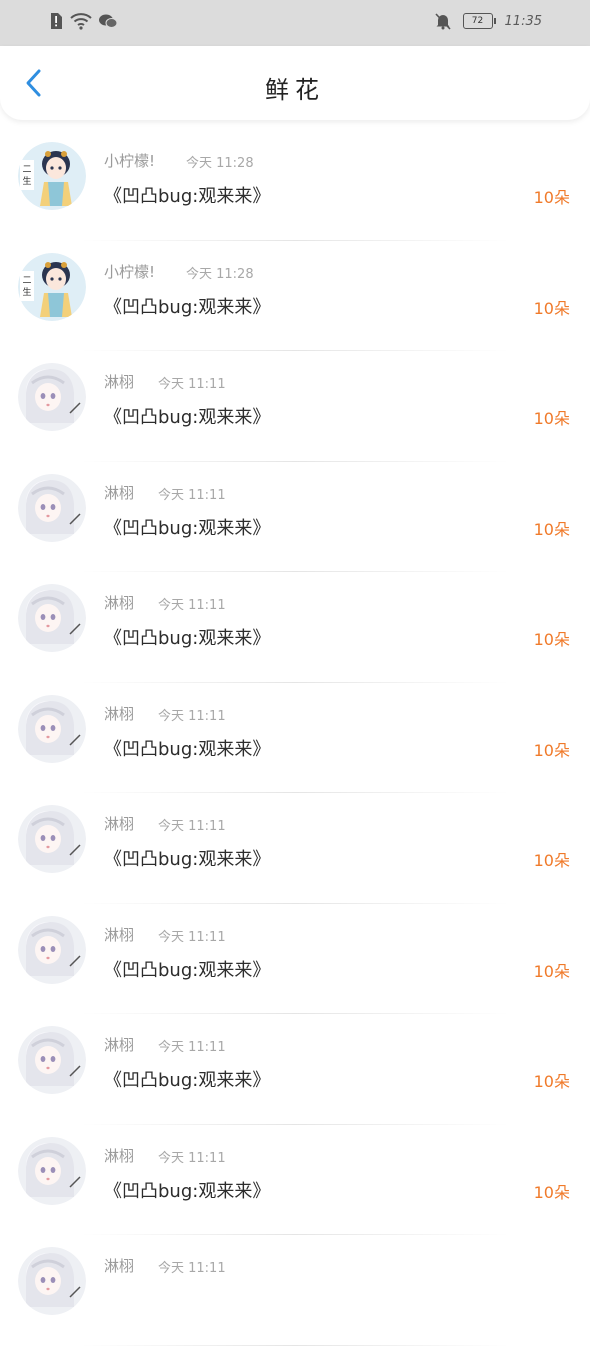 The width and height of the screenshot is (590, 1346). Describe the element at coordinates (523, 21) in the screenshot. I see `clock: 11:35` at that location.